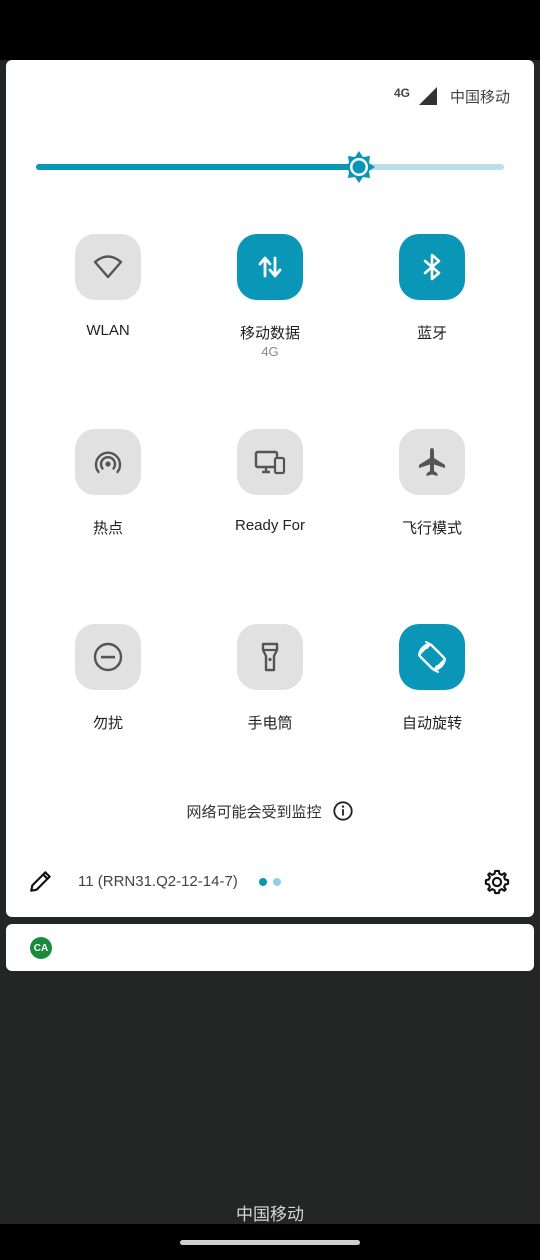 The image size is (540, 1260). I want to click on navigation-bar, so click(270, 1242).